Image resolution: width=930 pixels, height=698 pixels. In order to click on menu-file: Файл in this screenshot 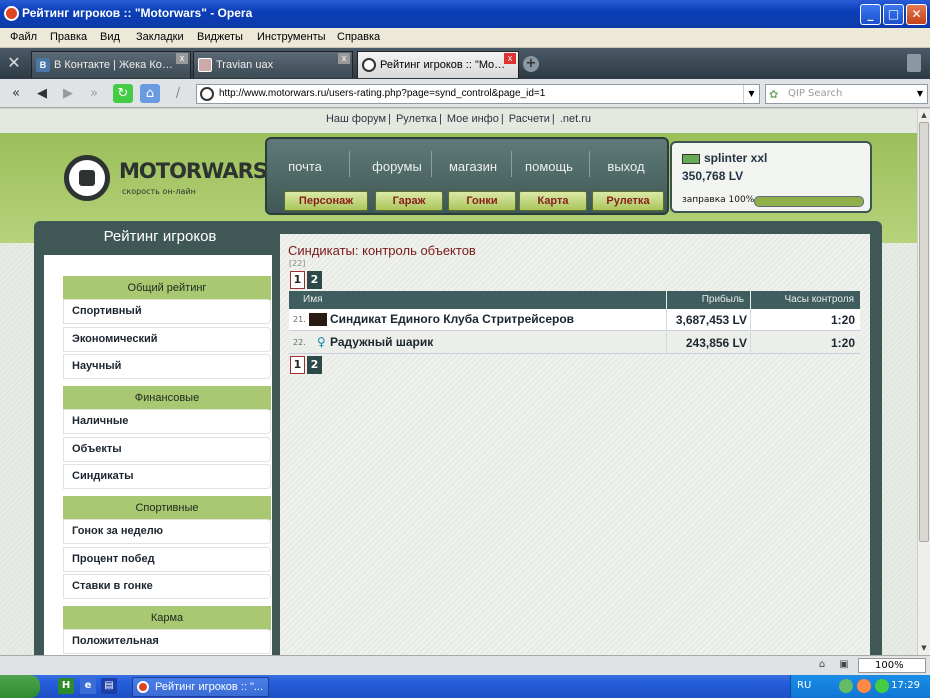, I will do `click(23, 37)`.